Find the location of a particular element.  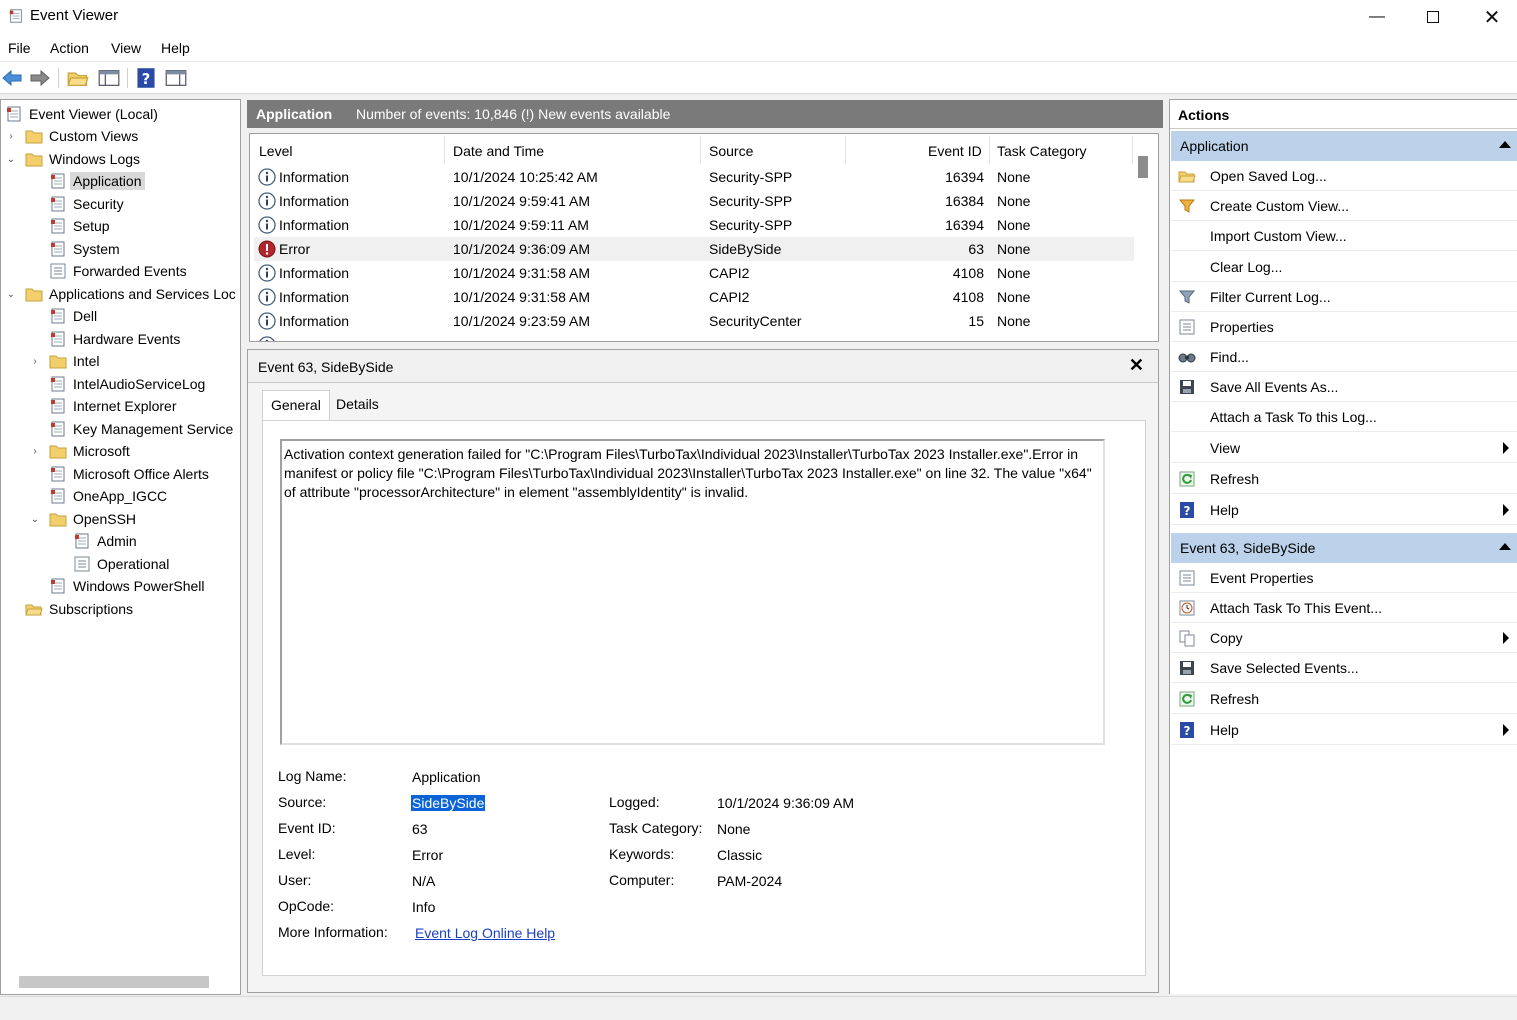

action-properties: Properties is located at coordinates (1344, 327).